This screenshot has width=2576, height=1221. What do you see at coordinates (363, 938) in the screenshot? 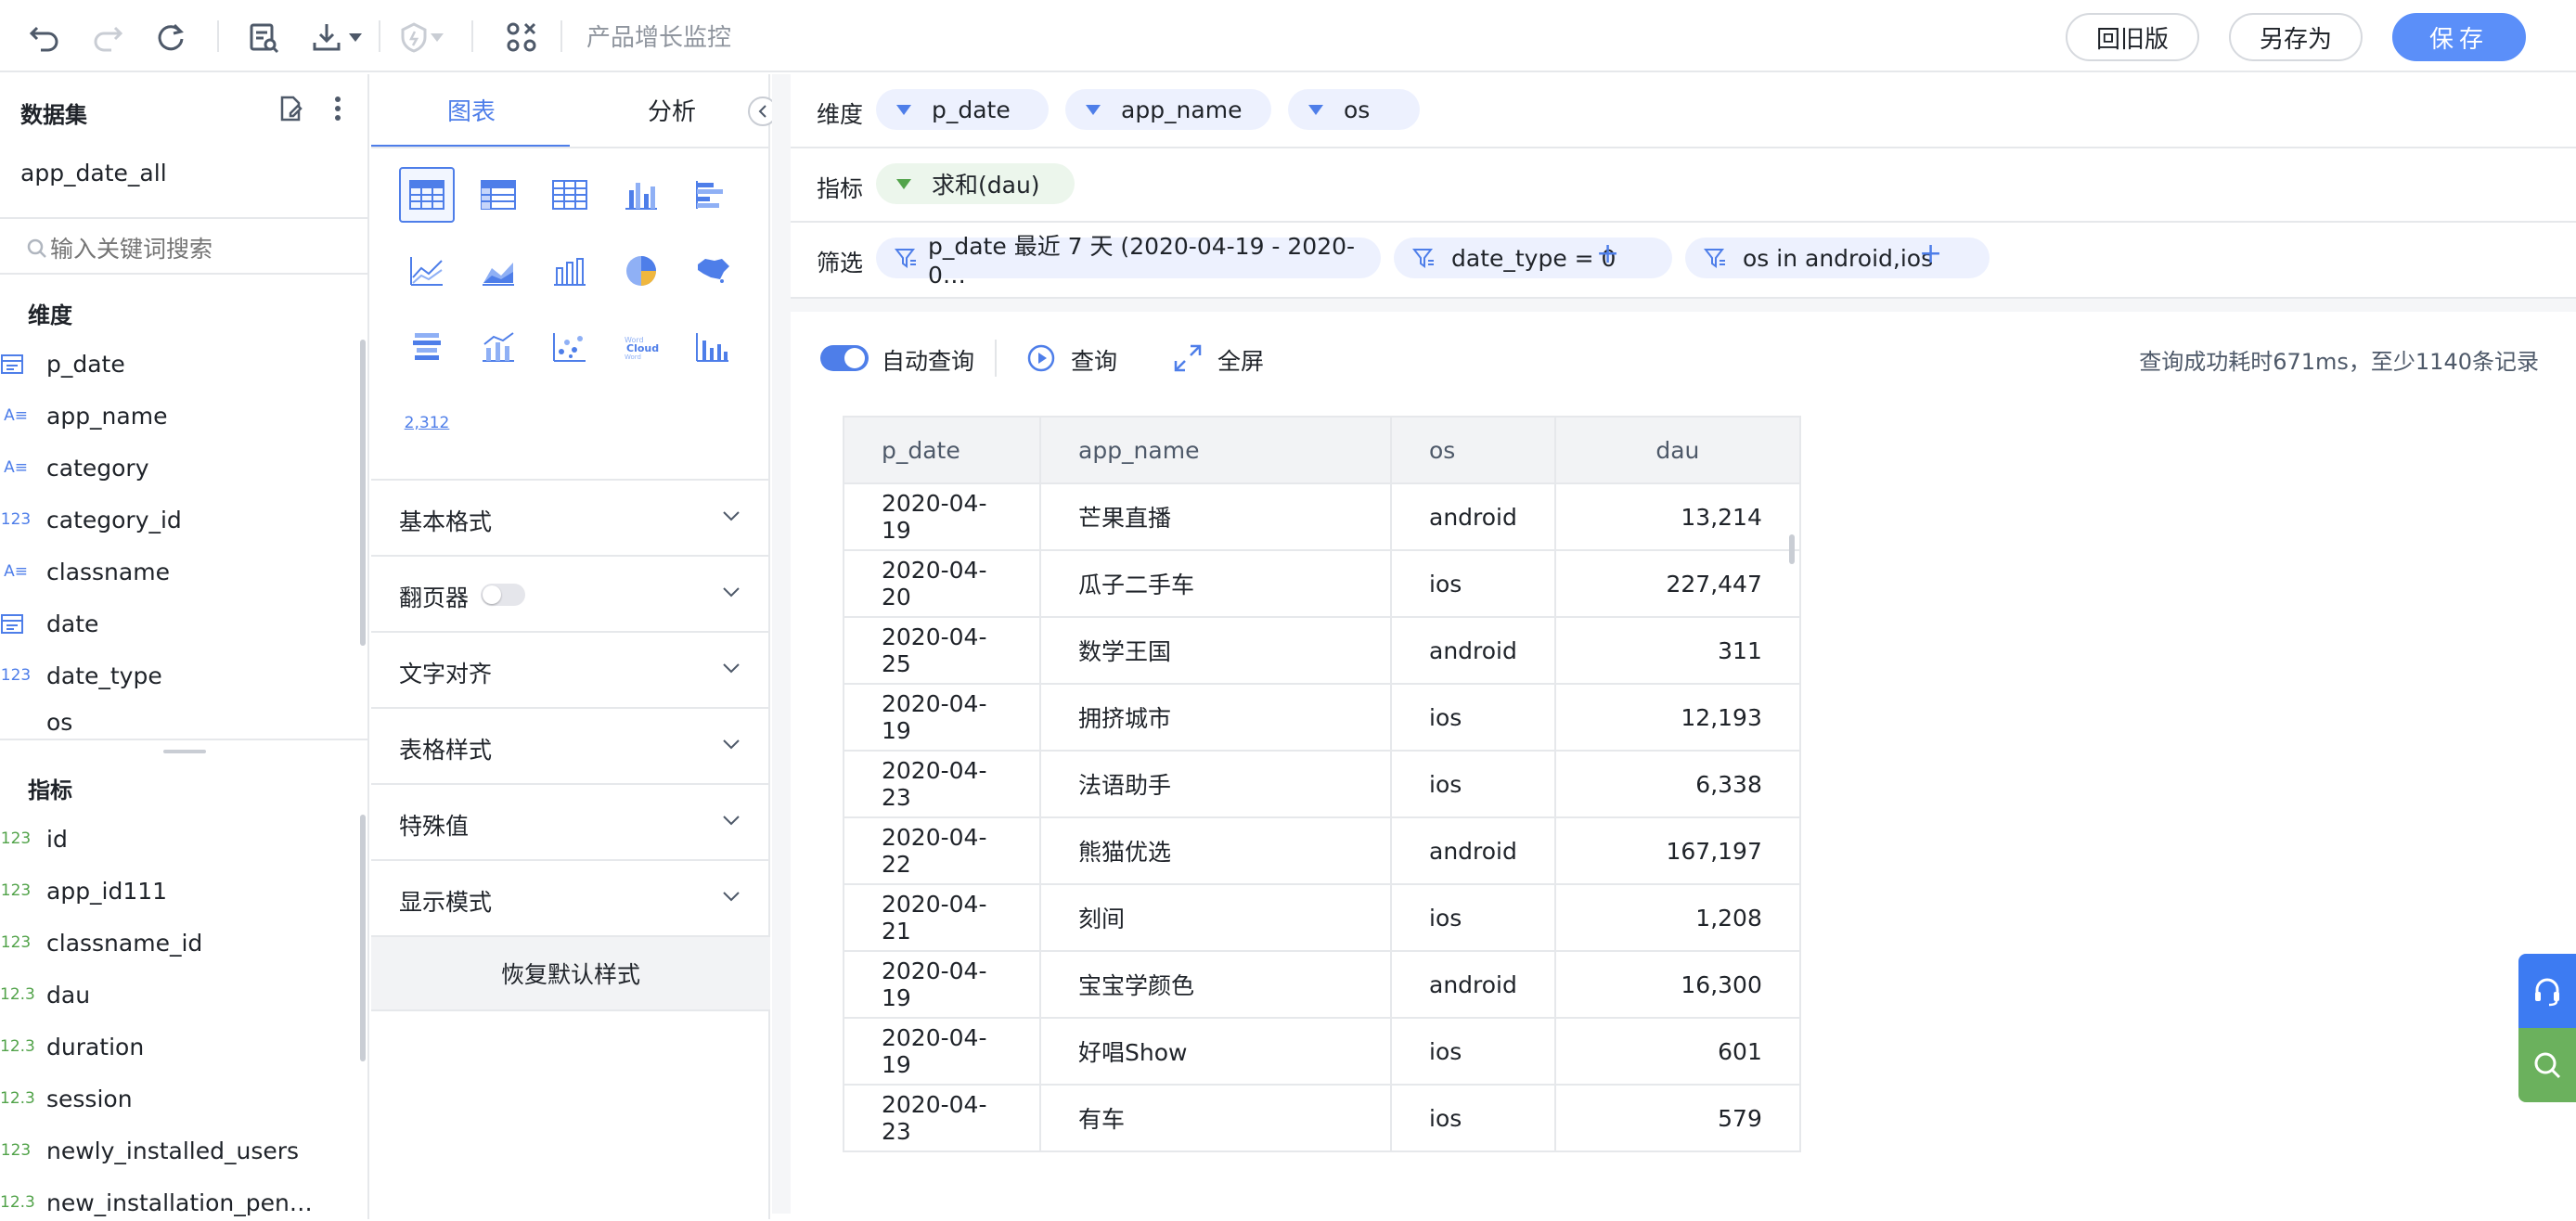
I see `metrics-scrollbar` at bounding box center [363, 938].